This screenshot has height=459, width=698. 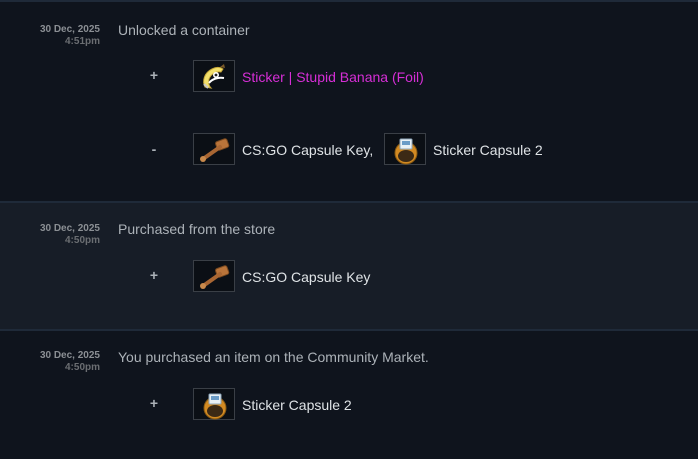 I want to click on item-name: Sticker | Stupid Banana (Foil), so click(x=333, y=77).